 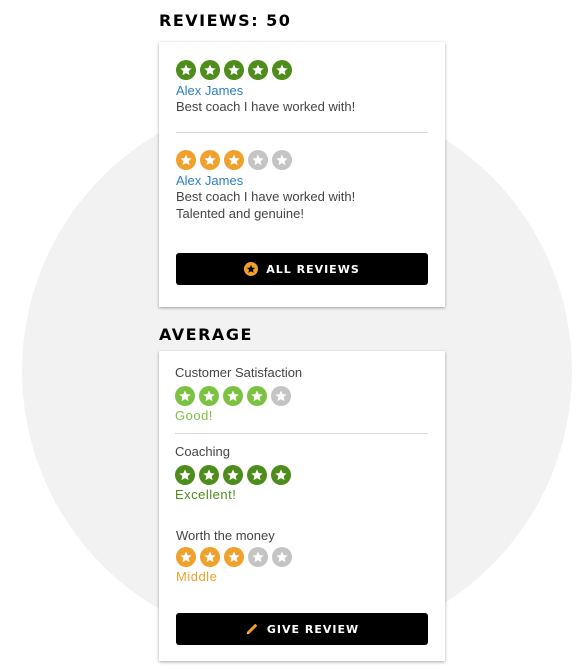 What do you see at coordinates (252, 629) in the screenshot?
I see `pencil-icon` at bounding box center [252, 629].